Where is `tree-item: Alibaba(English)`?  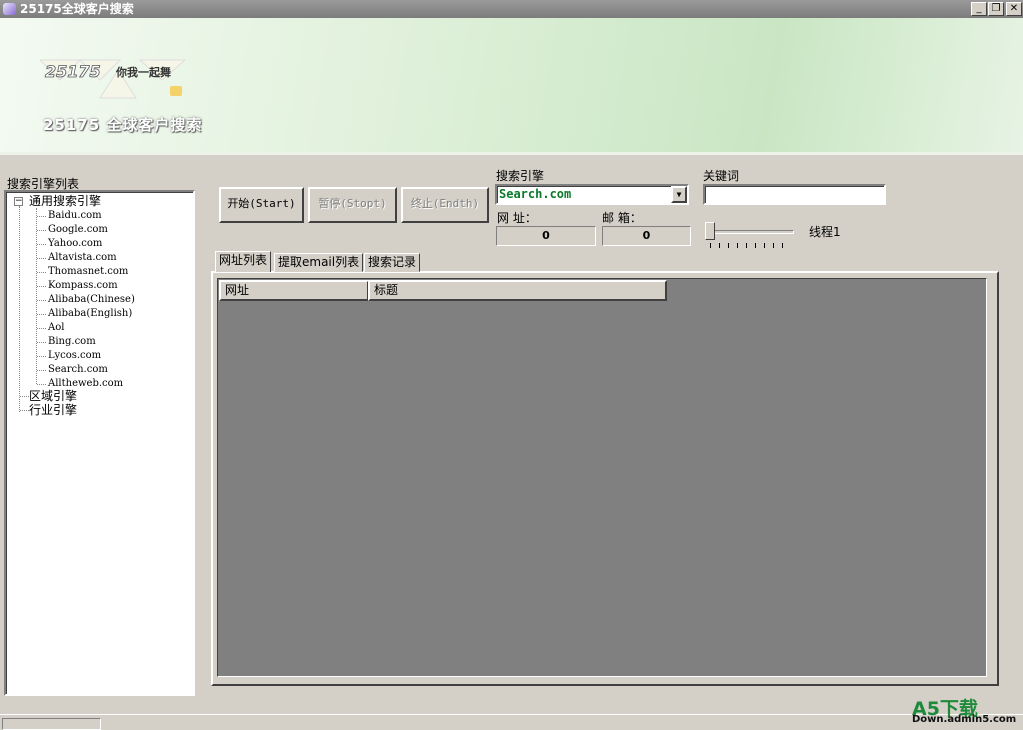
tree-item: Alibaba(English) is located at coordinates (90, 314).